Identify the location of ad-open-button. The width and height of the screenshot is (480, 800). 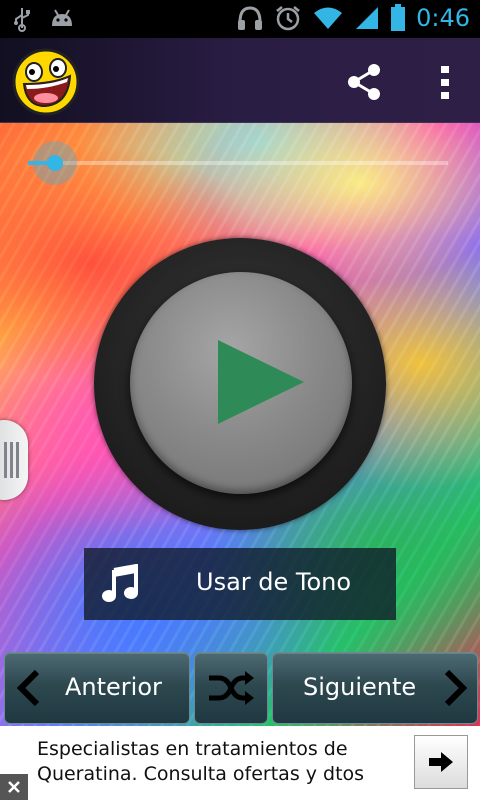
(441, 762).